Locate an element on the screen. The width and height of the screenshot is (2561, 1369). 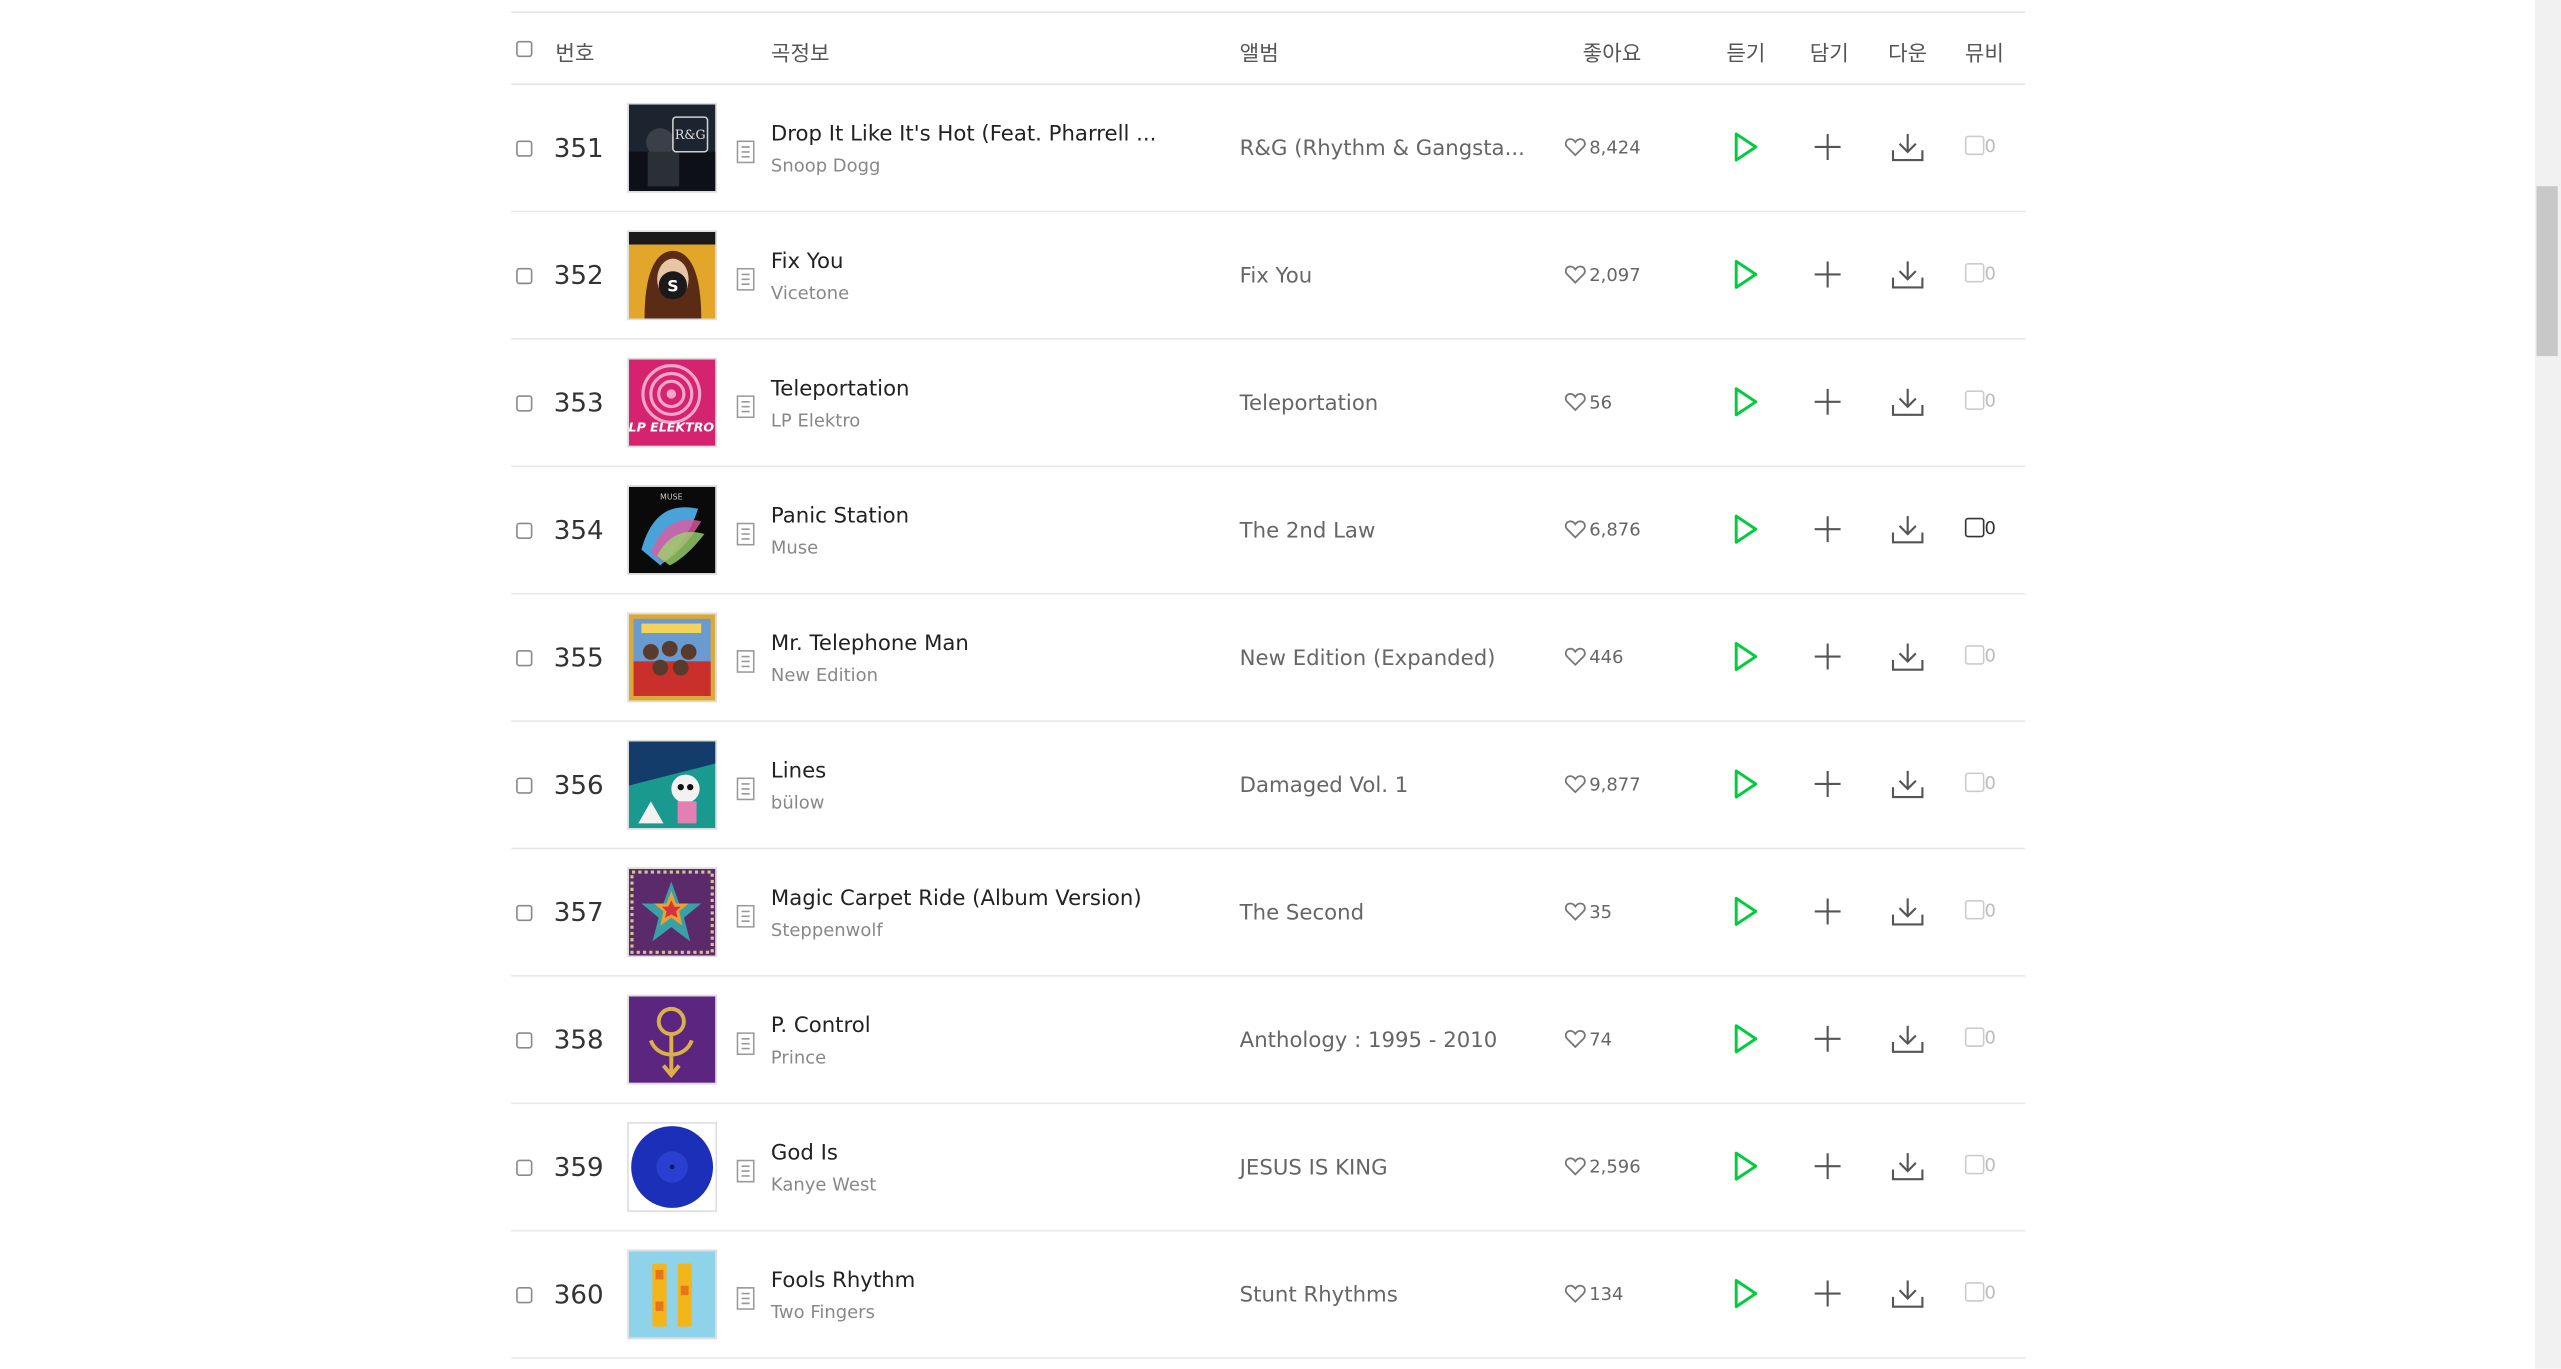
song-title: Mr. Telephone Man is located at coordinates (870, 644).